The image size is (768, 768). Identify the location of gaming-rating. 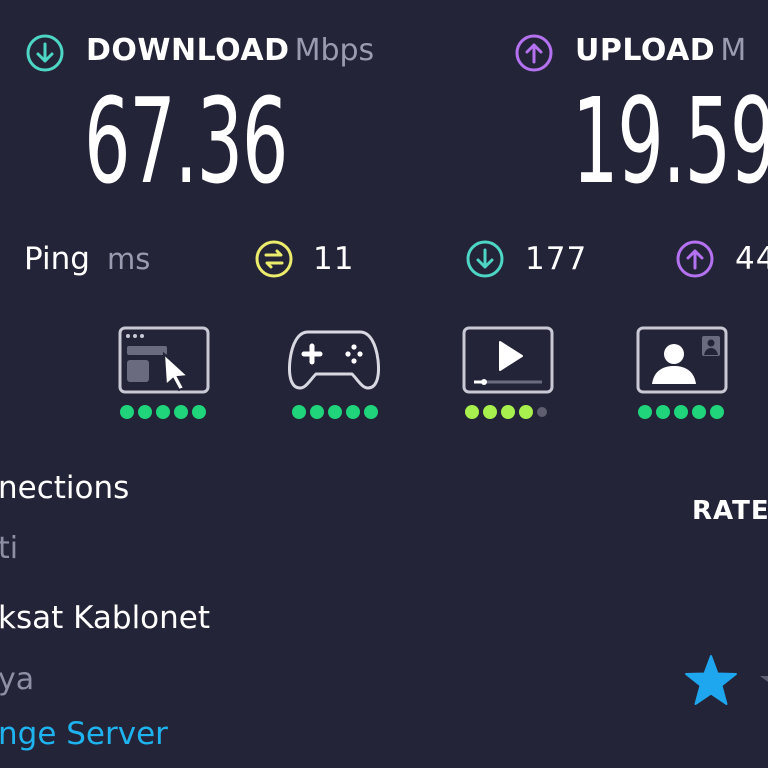
(335, 412).